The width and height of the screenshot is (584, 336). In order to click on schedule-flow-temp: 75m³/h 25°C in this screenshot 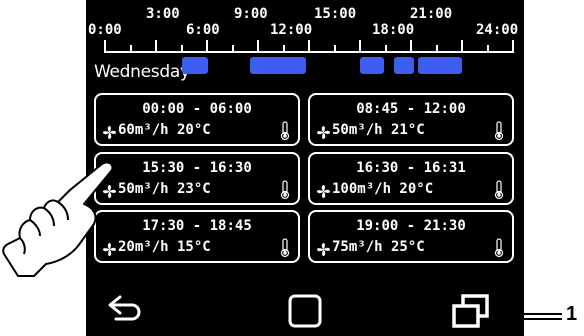, I will do `click(378, 247)`.